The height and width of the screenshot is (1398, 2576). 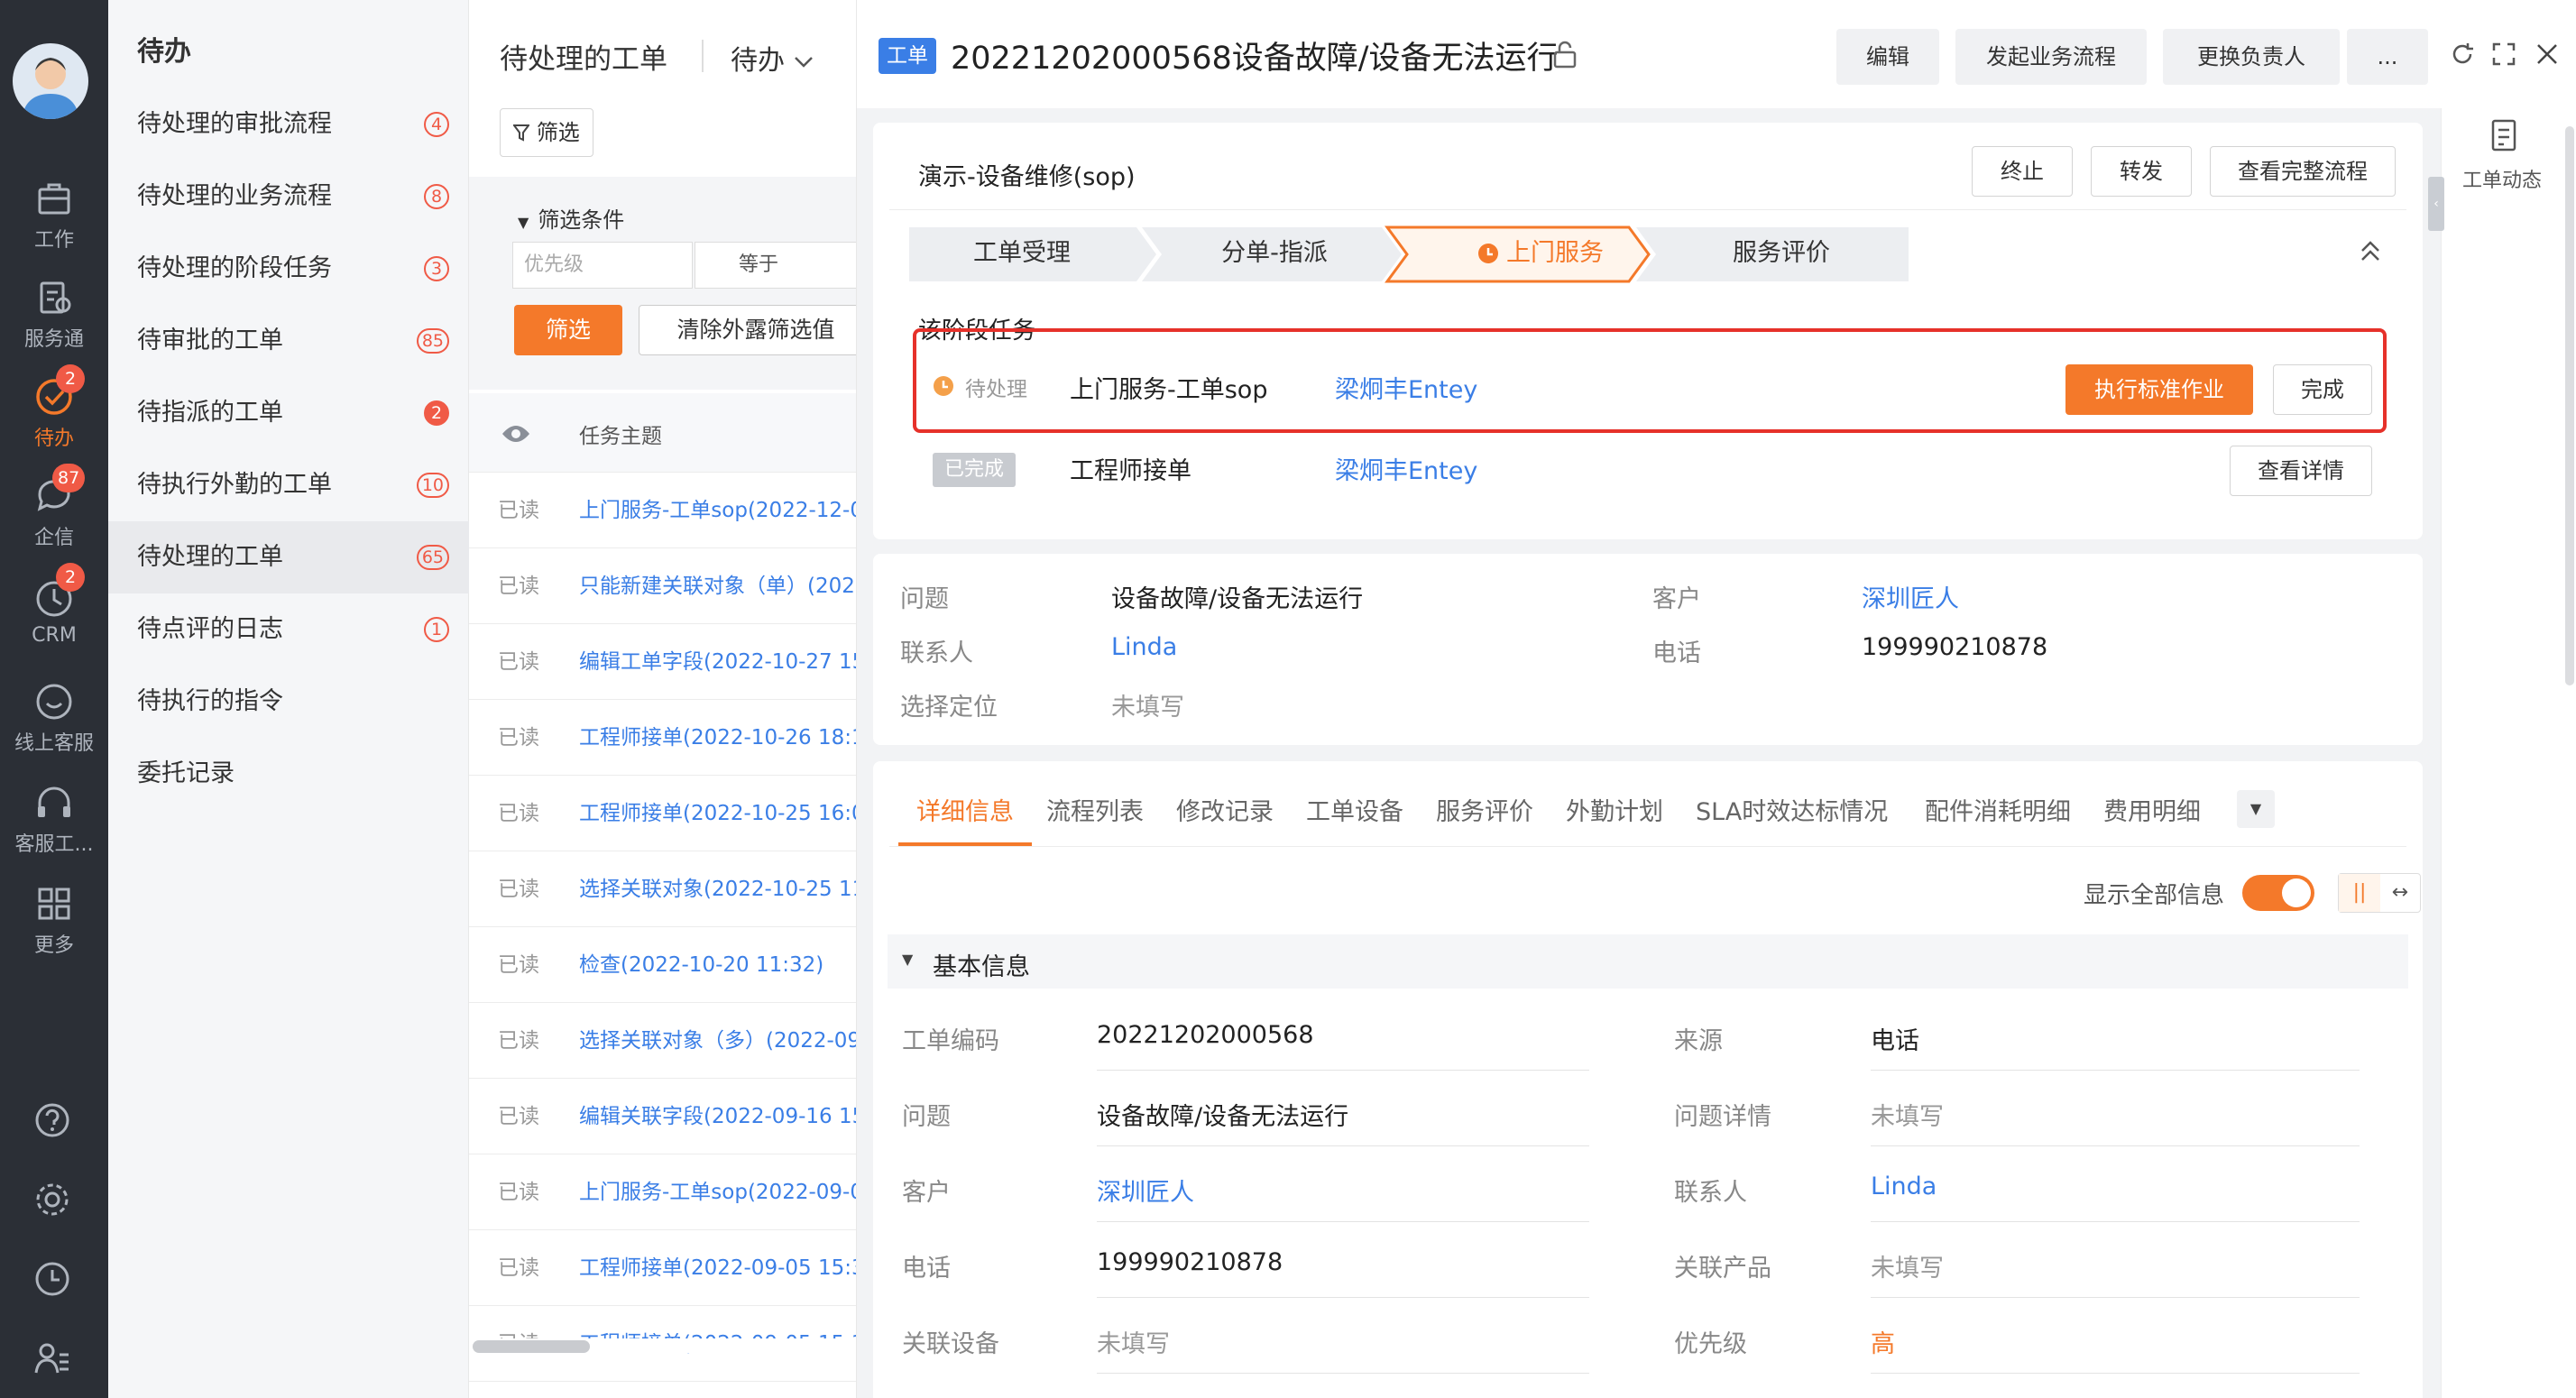 I want to click on menu-item: 待执行的指令, so click(x=288, y=702).